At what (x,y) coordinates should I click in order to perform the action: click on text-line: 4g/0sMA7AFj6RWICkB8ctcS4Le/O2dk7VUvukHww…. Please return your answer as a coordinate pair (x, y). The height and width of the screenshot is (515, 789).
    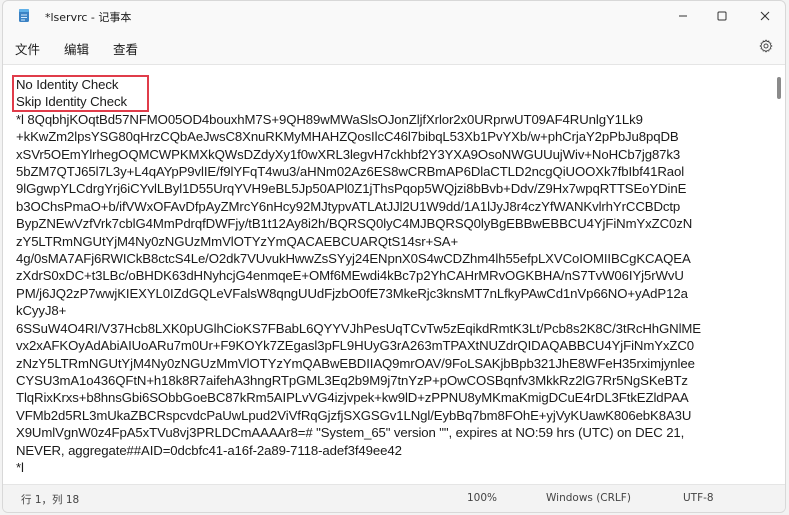
    Looking at the image, I should click on (353, 259).